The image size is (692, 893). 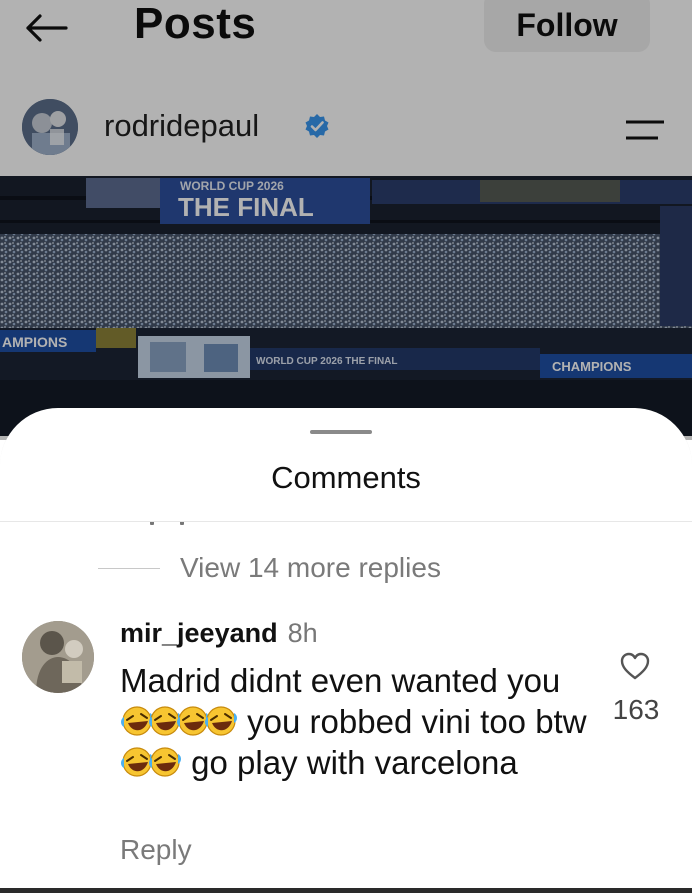 I want to click on replies-thread-line, so click(x=129, y=568).